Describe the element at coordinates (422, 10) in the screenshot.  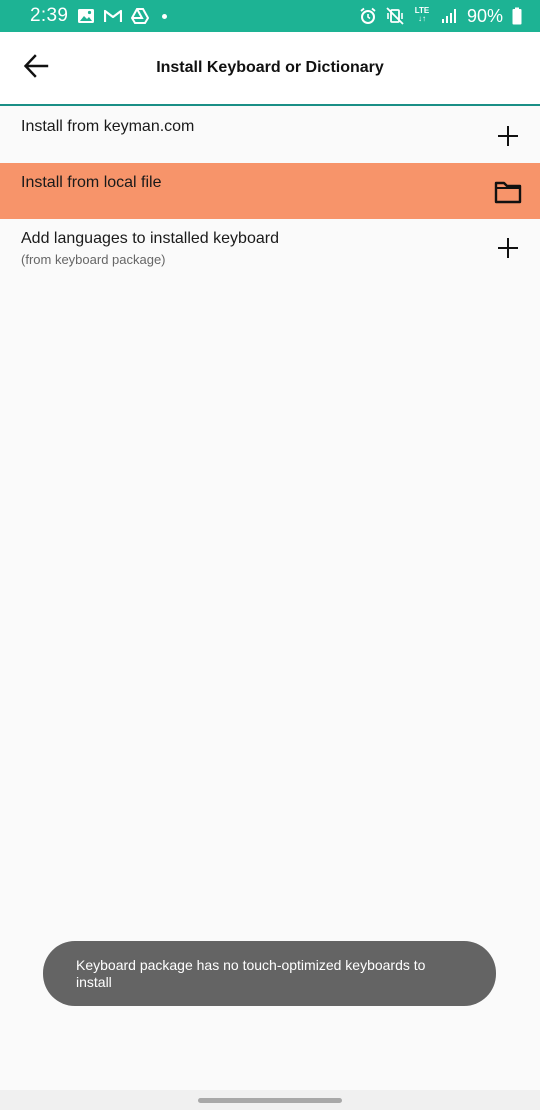
I see `lte-label: LTE` at that location.